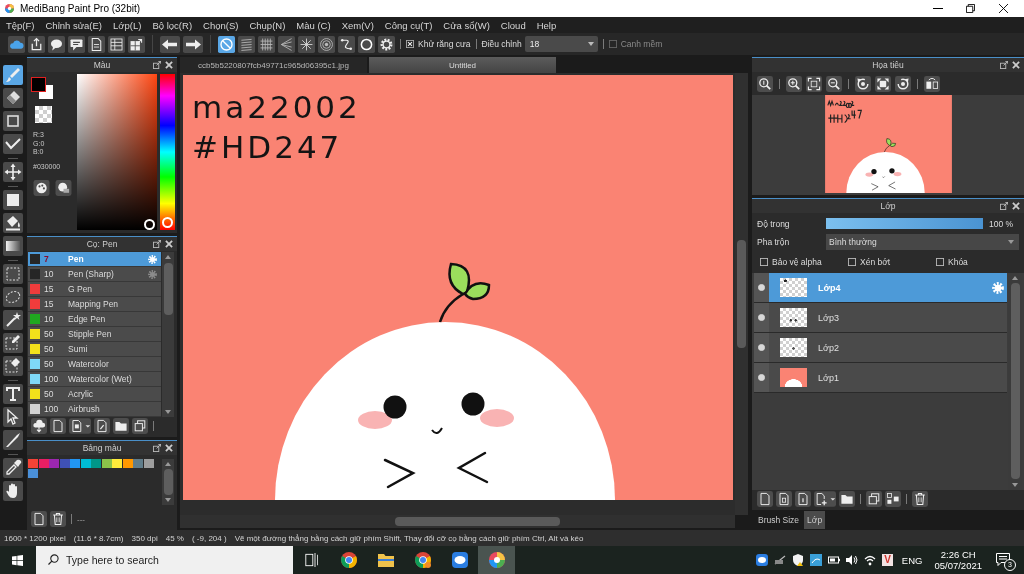 The image size is (1024, 574). Describe the element at coordinates (167, 222) in the screenshot. I see `hue-handle` at that location.